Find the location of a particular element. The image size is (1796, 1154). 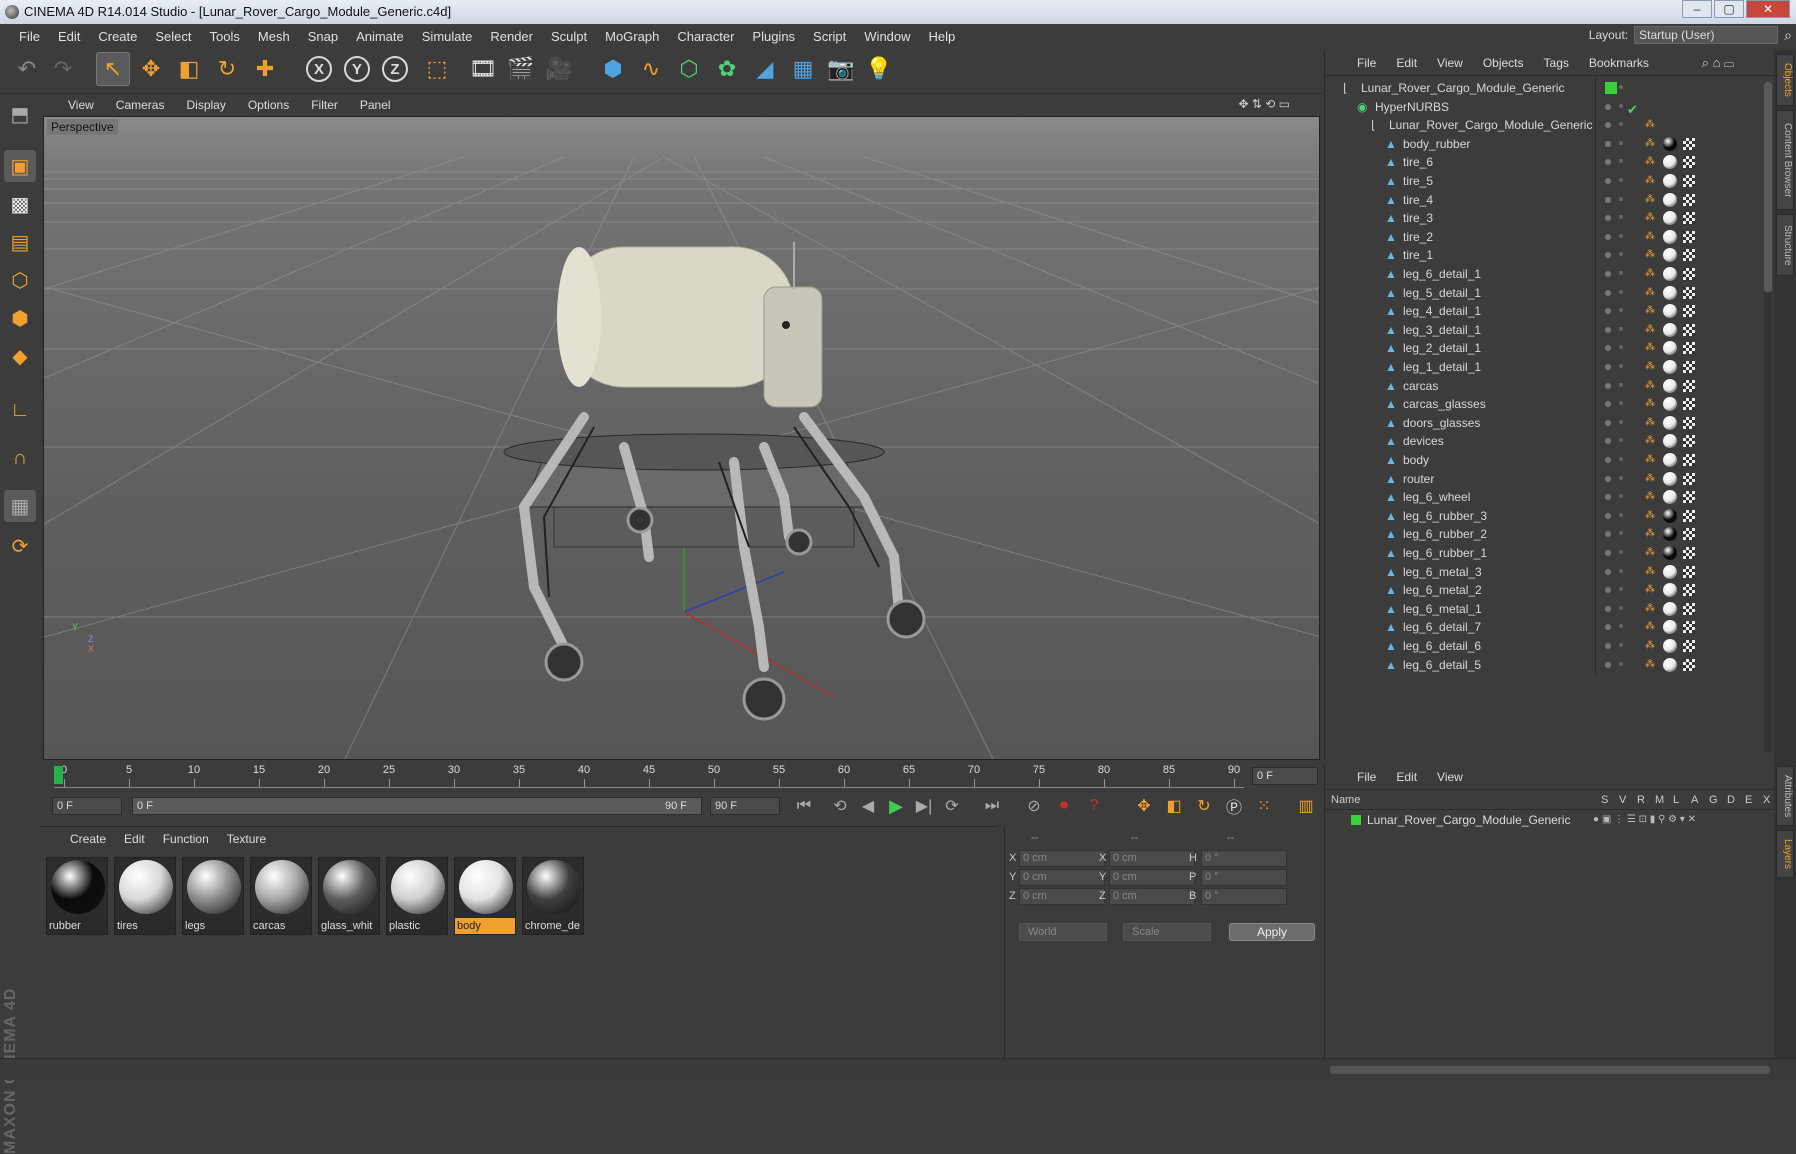

search-icon: ⌕ is located at coordinates (1788, 35).